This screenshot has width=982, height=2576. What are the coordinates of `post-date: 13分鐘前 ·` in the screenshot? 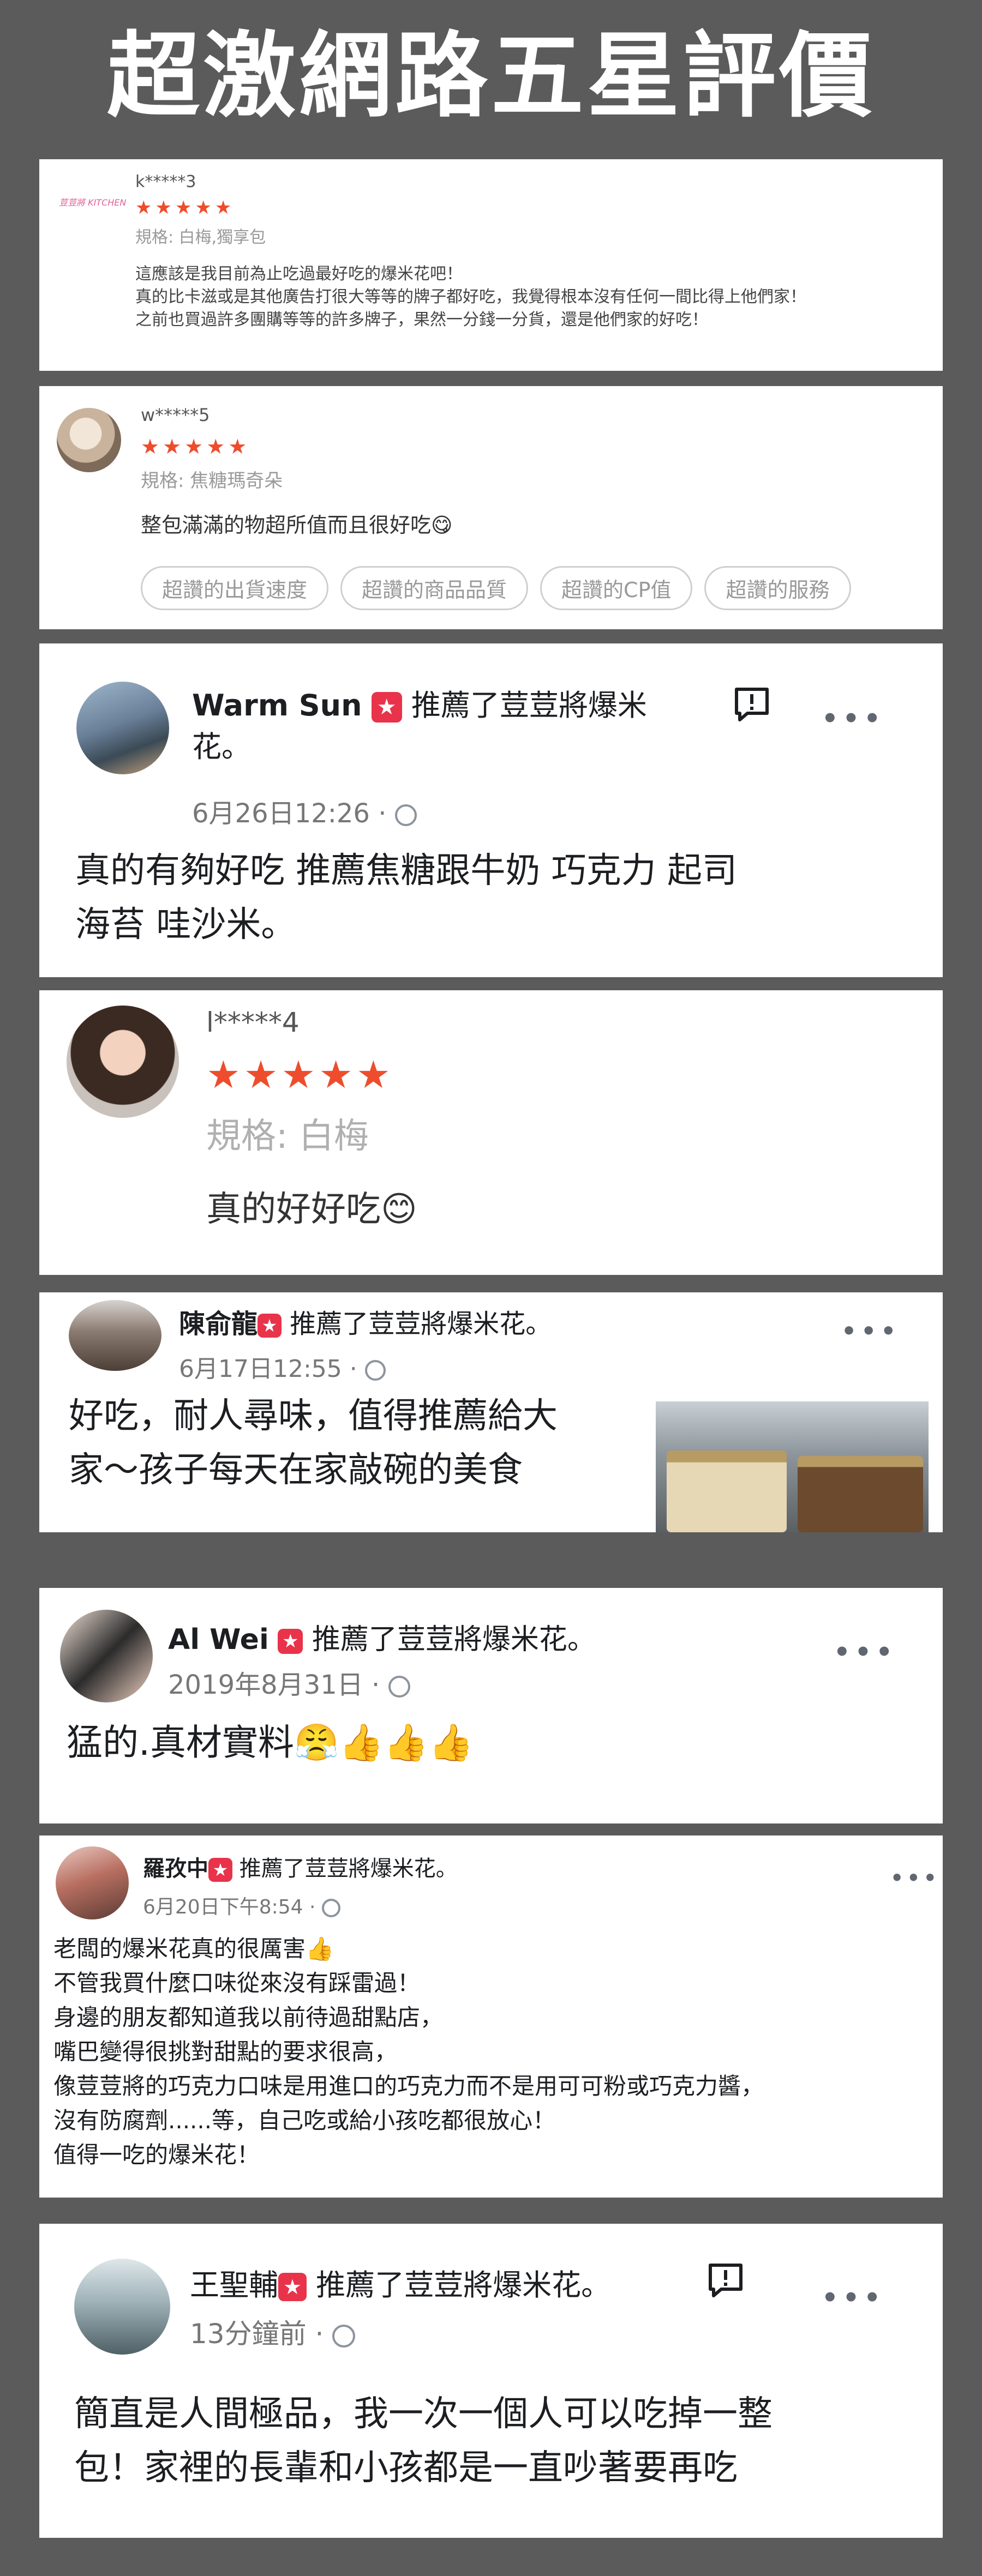 It's located at (273, 2331).